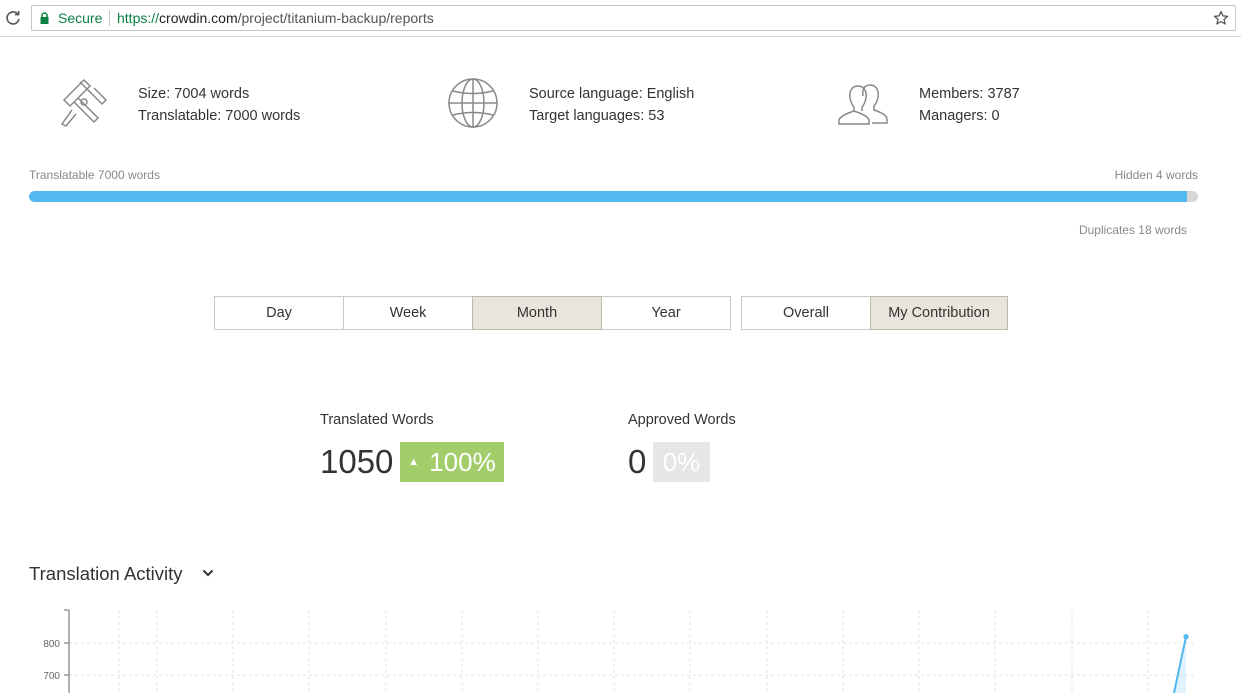  I want to click on progress-fill, so click(608, 196).